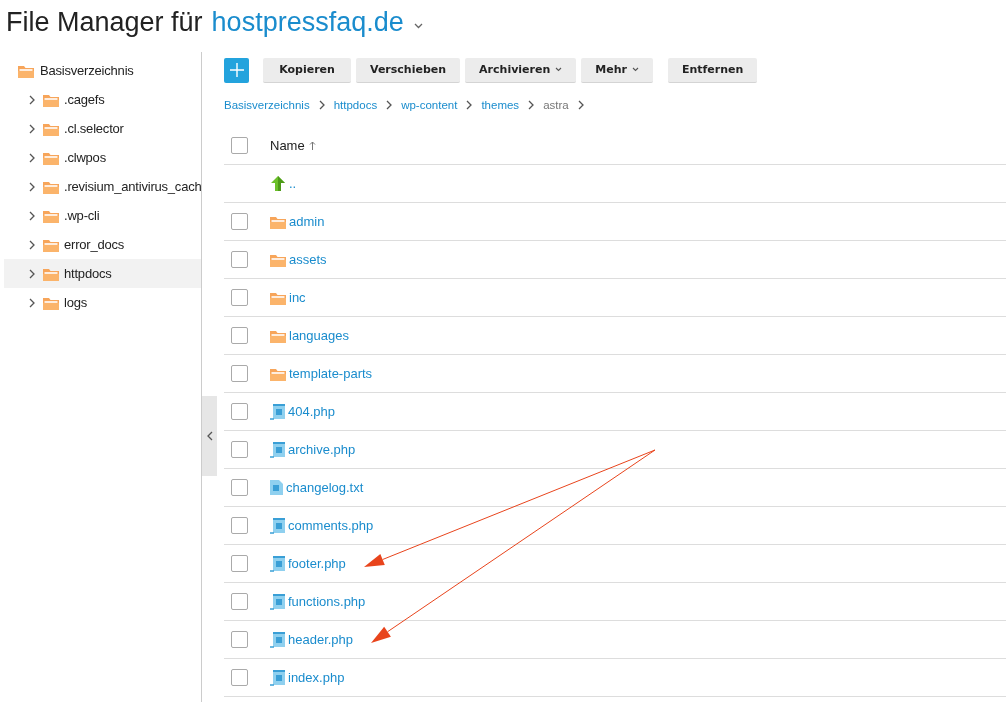 The width and height of the screenshot is (1006, 702). What do you see at coordinates (311, 411) in the screenshot?
I see `file-name-link: 404.php` at bounding box center [311, 411].